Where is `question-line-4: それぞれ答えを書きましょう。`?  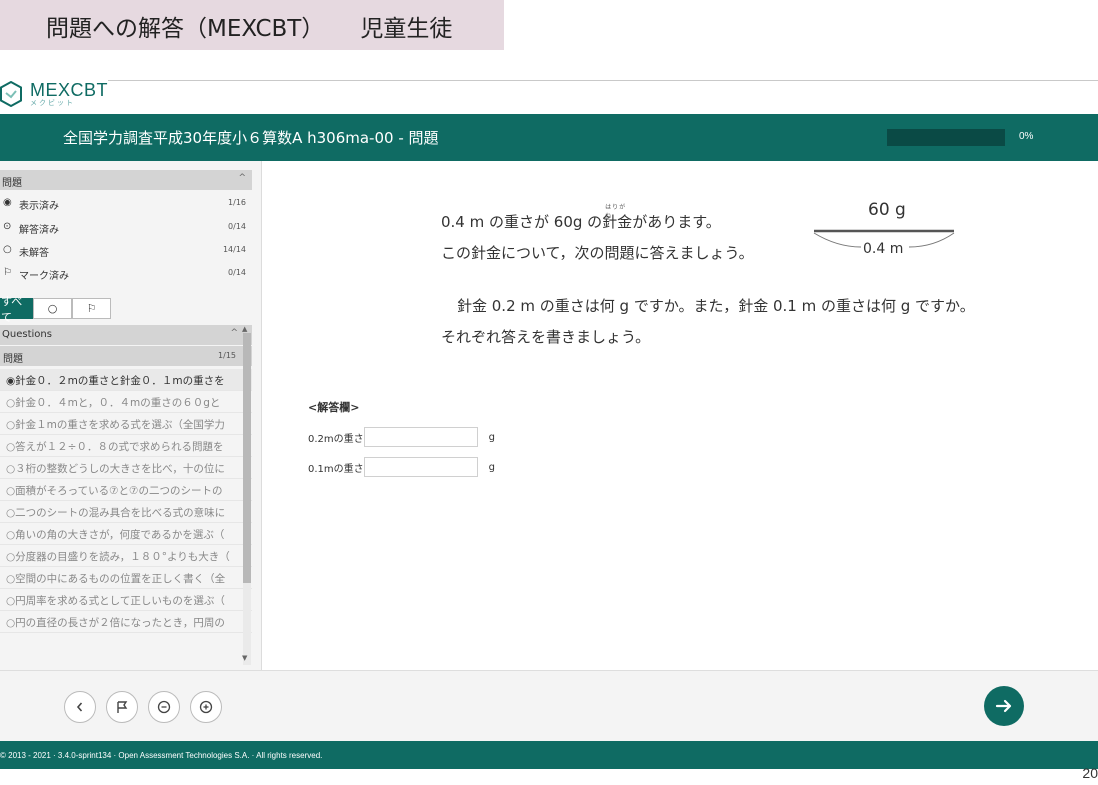 question-line-4: それぞれ答えを書きましょう。 is located at coordinates (546, 337).